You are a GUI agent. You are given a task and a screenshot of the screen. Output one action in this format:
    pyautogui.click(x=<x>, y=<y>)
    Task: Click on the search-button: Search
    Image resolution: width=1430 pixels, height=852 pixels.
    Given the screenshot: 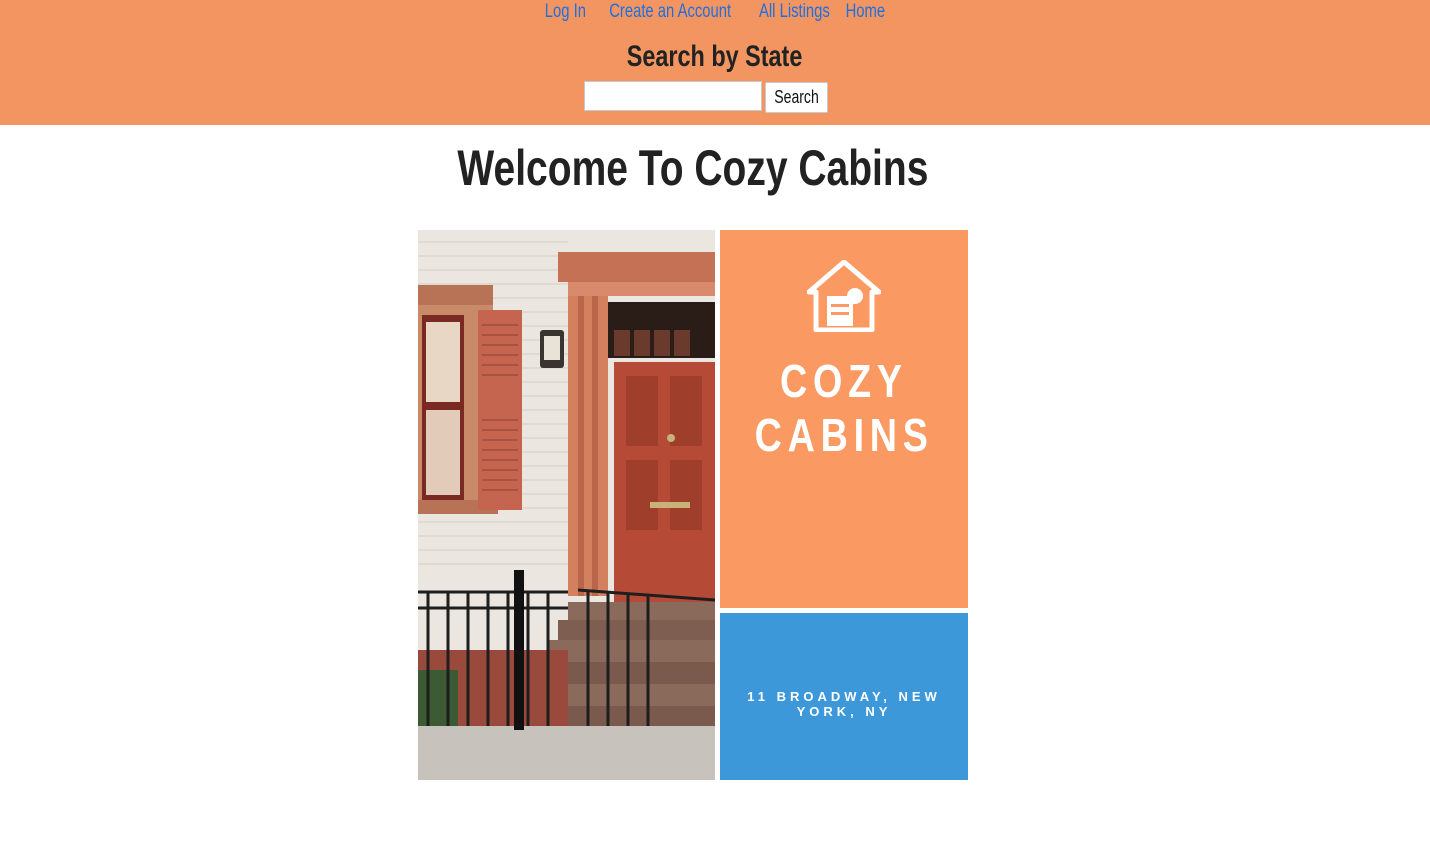 What is the action you would take?
    pyautogui.click(x=796, y=97)
    